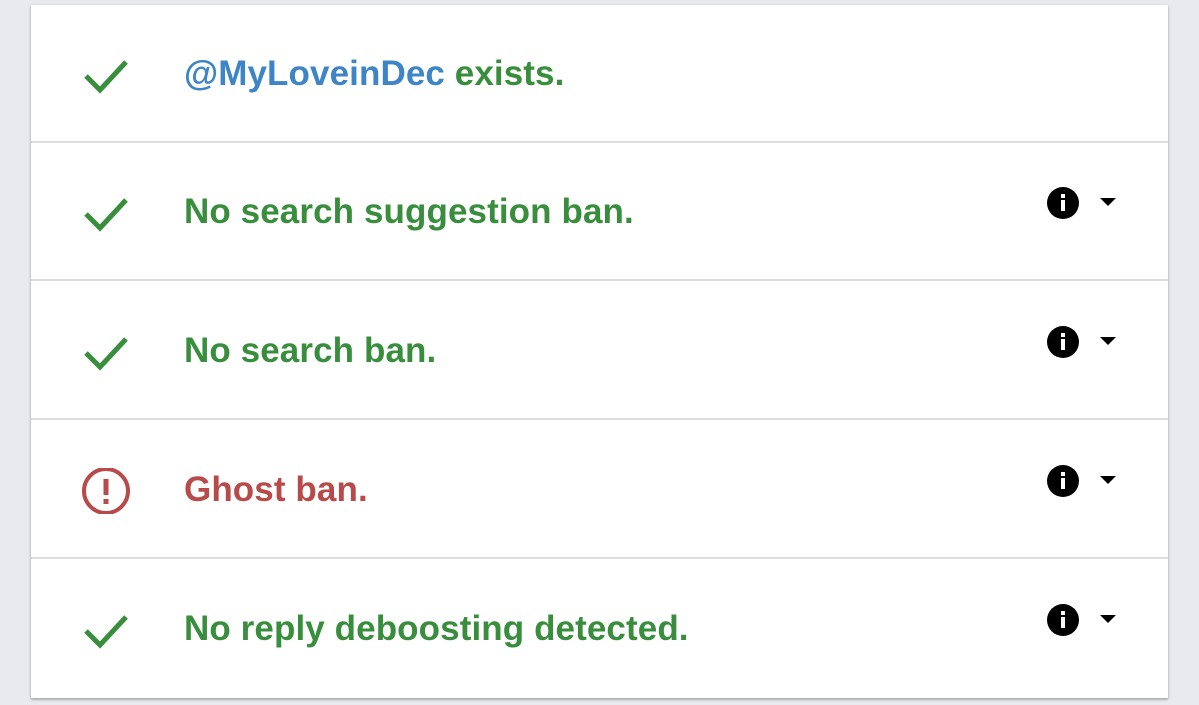 The image size is (1199, 705). Describe the element at coordinates (409, 211) in the screenshot. I see `result-text: No search suggestion ban.` at that location.